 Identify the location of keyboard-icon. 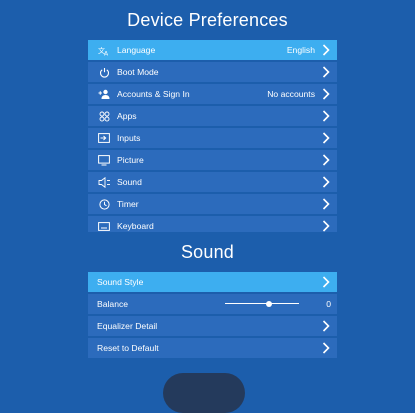
(104, 226).